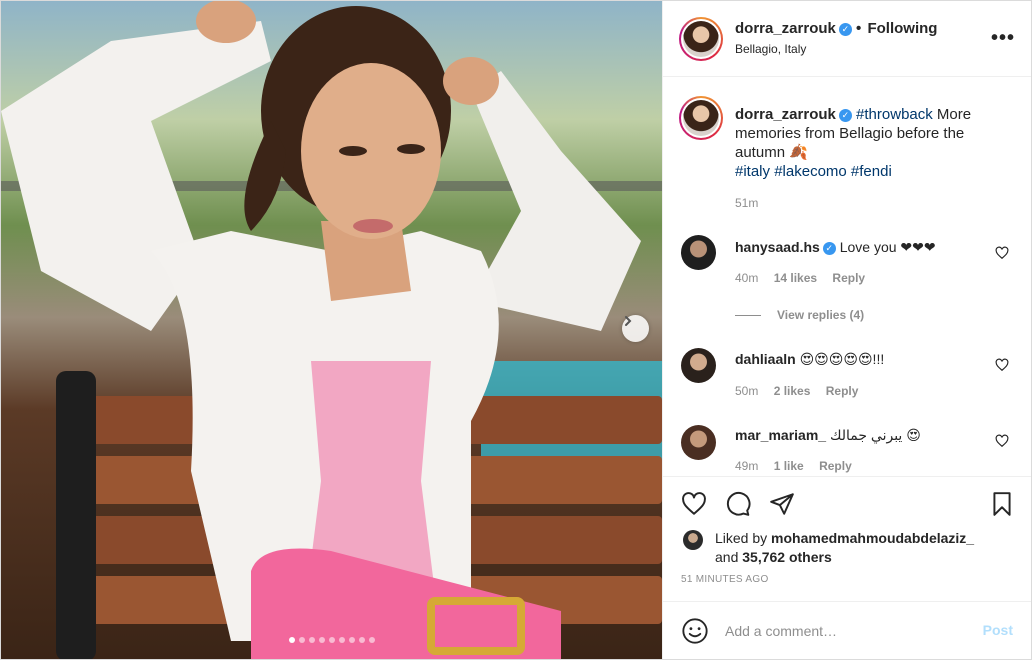 The width and height of the screenshot is (1032, 660). What do you see at coordinates (770, 49) in the screenshot?
I see `post-location: Bellagio, Italy` at bounding box center [770, 49].